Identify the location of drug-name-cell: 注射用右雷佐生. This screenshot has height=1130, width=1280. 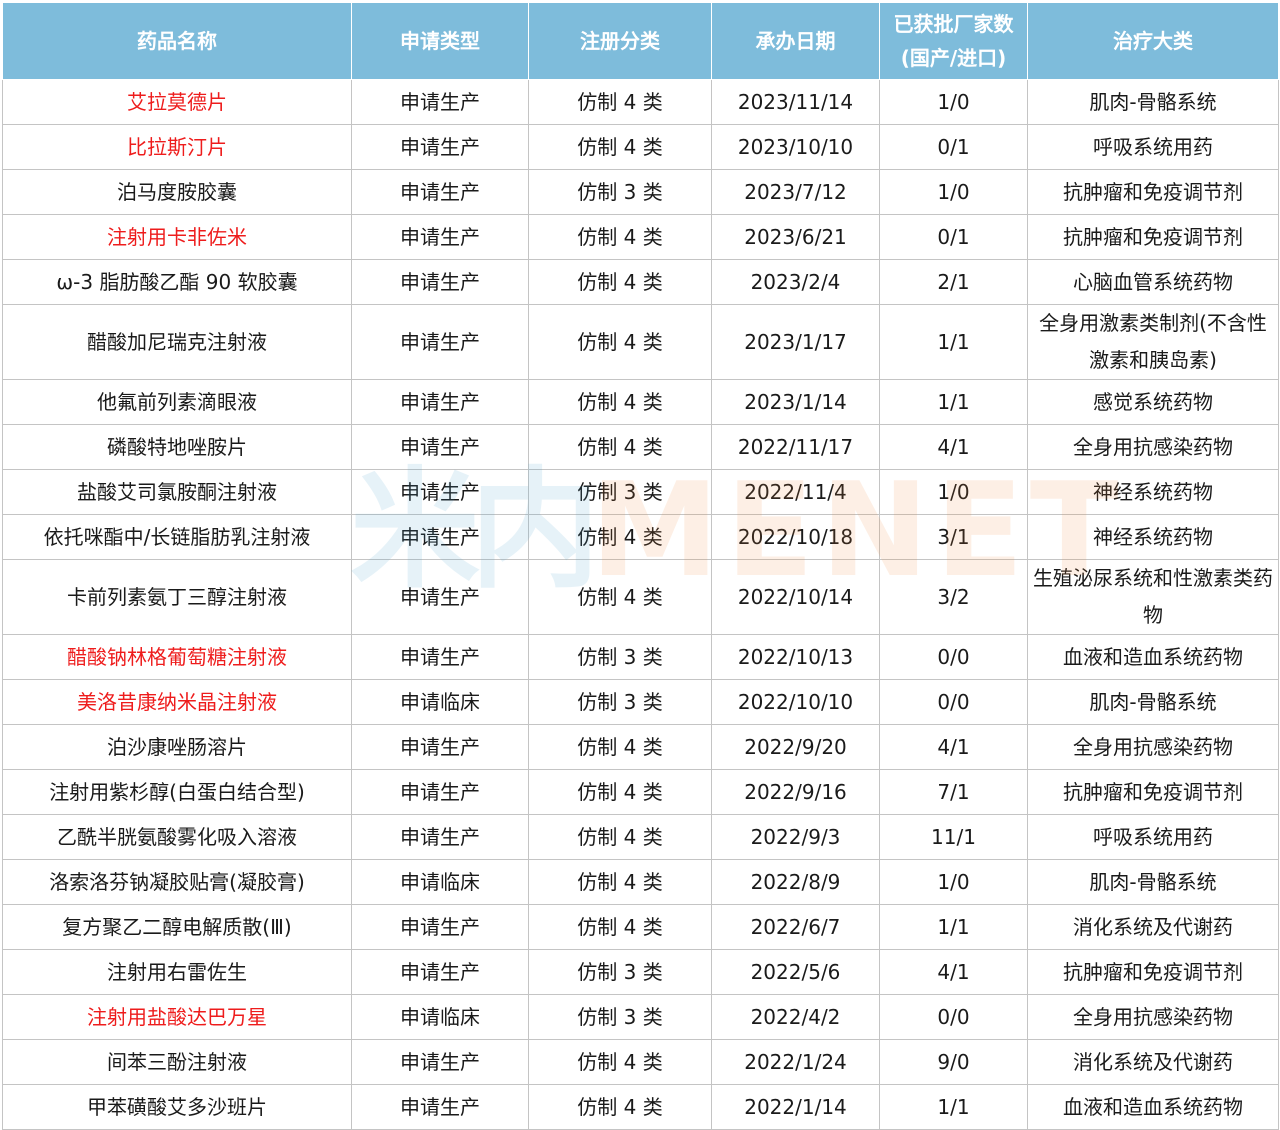
(177, 972).